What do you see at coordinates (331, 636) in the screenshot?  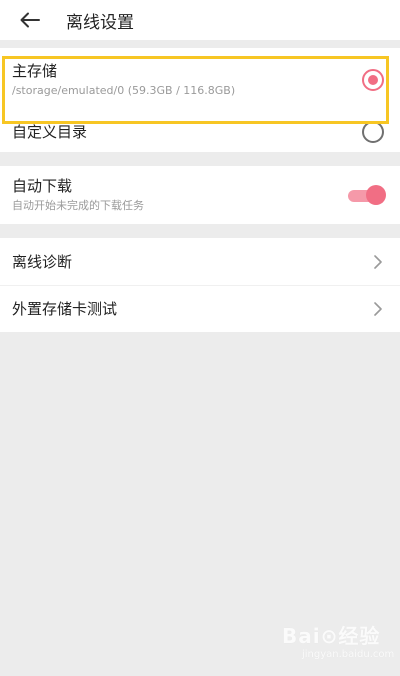 I see `watermark-text: Bai⊙经验` at bounding box center [331, 636].